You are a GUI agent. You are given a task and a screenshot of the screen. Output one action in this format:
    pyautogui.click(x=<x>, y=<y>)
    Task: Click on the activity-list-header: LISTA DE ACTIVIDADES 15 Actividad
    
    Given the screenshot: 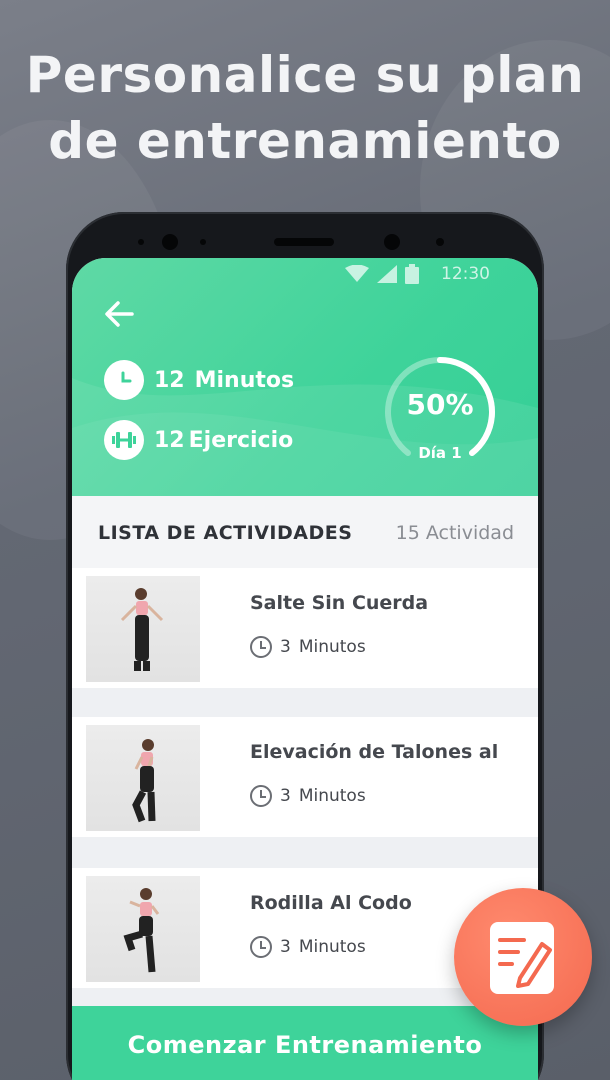 What is the action you would take?
    pyautogui.click(x=305, y=532)
    